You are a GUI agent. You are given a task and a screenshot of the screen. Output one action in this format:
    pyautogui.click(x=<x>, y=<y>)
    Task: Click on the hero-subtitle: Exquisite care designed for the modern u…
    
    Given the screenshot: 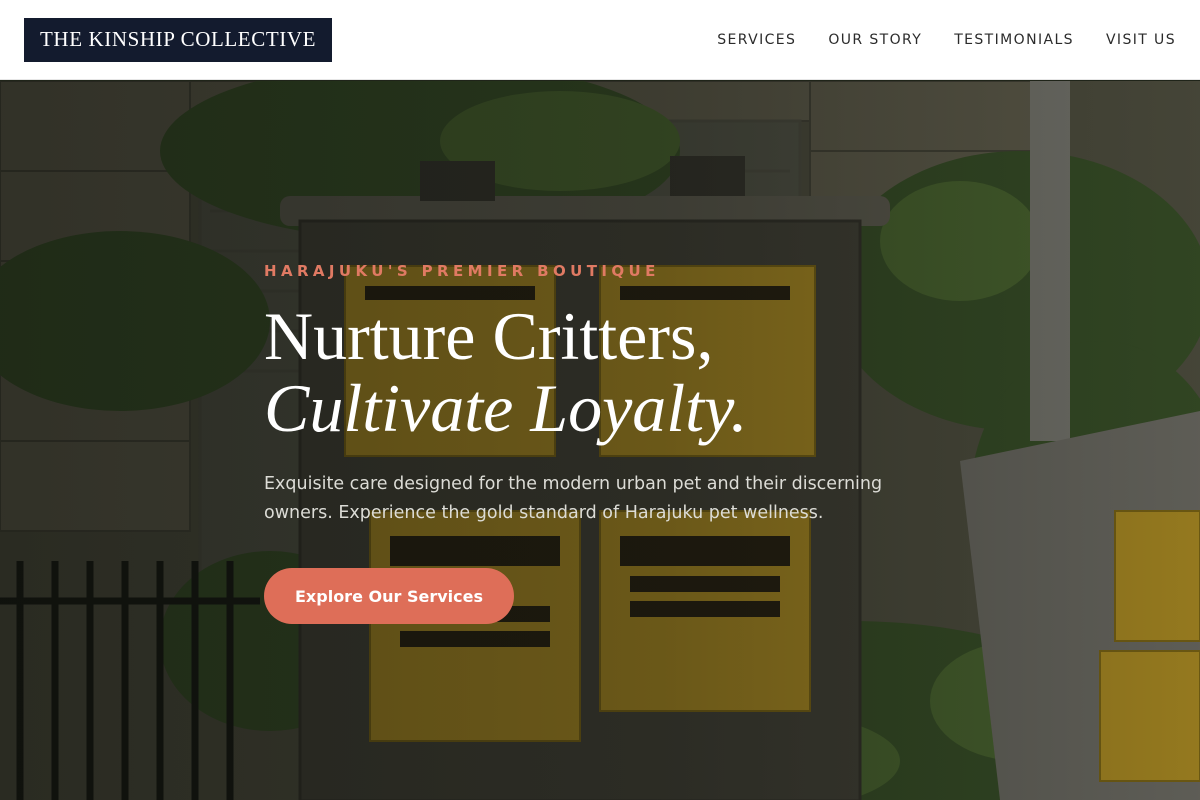 What is the action you would take?
    pyautogui.click(x=573, y=498)
    